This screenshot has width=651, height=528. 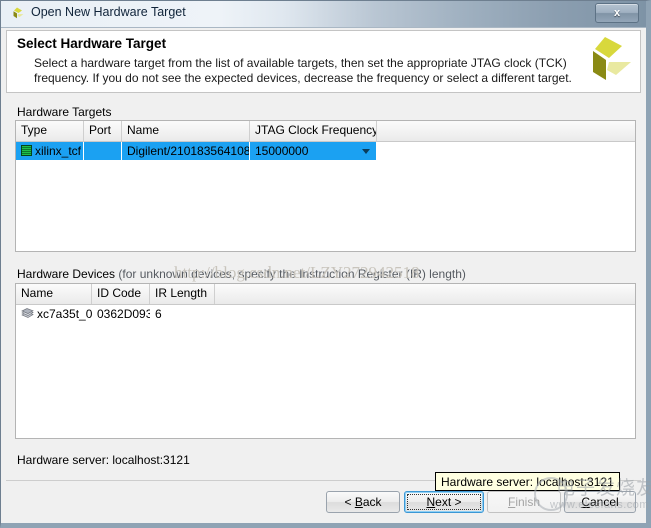 What do you see at coordinates (585, 502) in the screenshot?
I see `cancel-button-mnemonic: C` at bounding box center [585, 502].